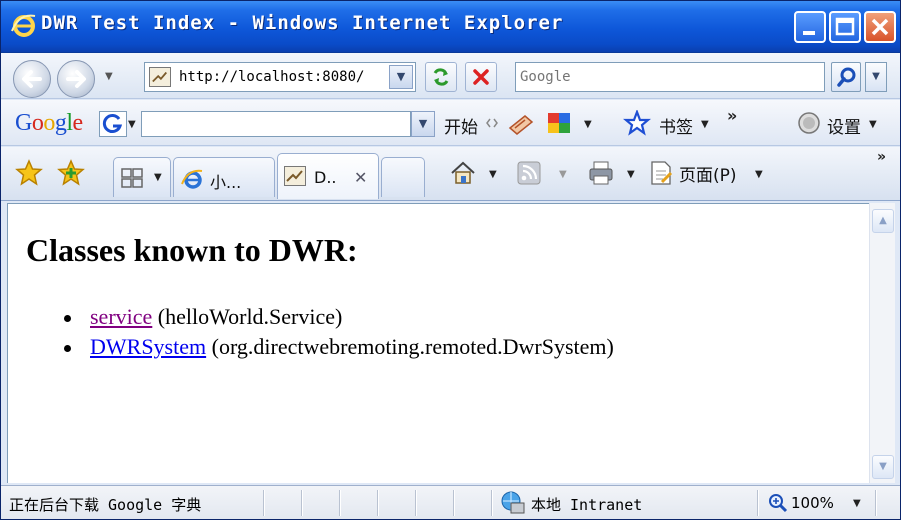 This screenshot has height=520, width=901. Describe the element at coordinates (401, 77) in the screenshot. I see `address-dropdown-icon: ▼` at that location.